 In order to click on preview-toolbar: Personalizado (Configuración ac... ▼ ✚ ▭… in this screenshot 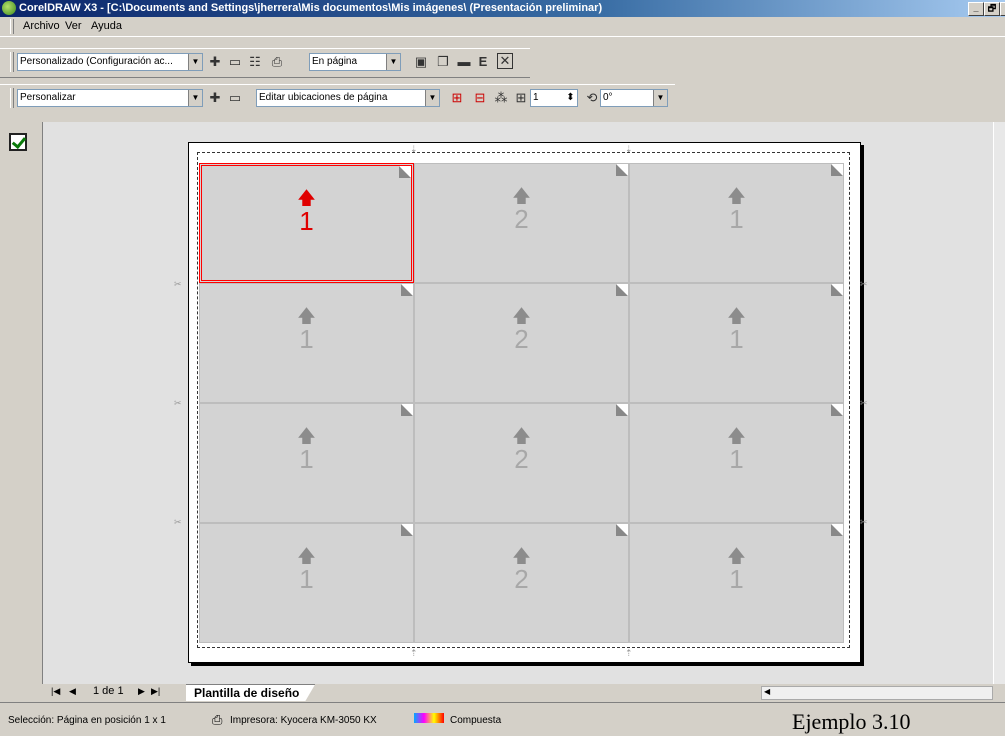, I will do `click(265, 63)`.